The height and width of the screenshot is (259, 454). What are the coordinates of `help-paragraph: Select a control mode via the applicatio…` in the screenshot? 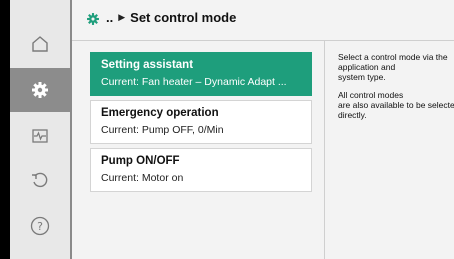 It's located at (396, 67).